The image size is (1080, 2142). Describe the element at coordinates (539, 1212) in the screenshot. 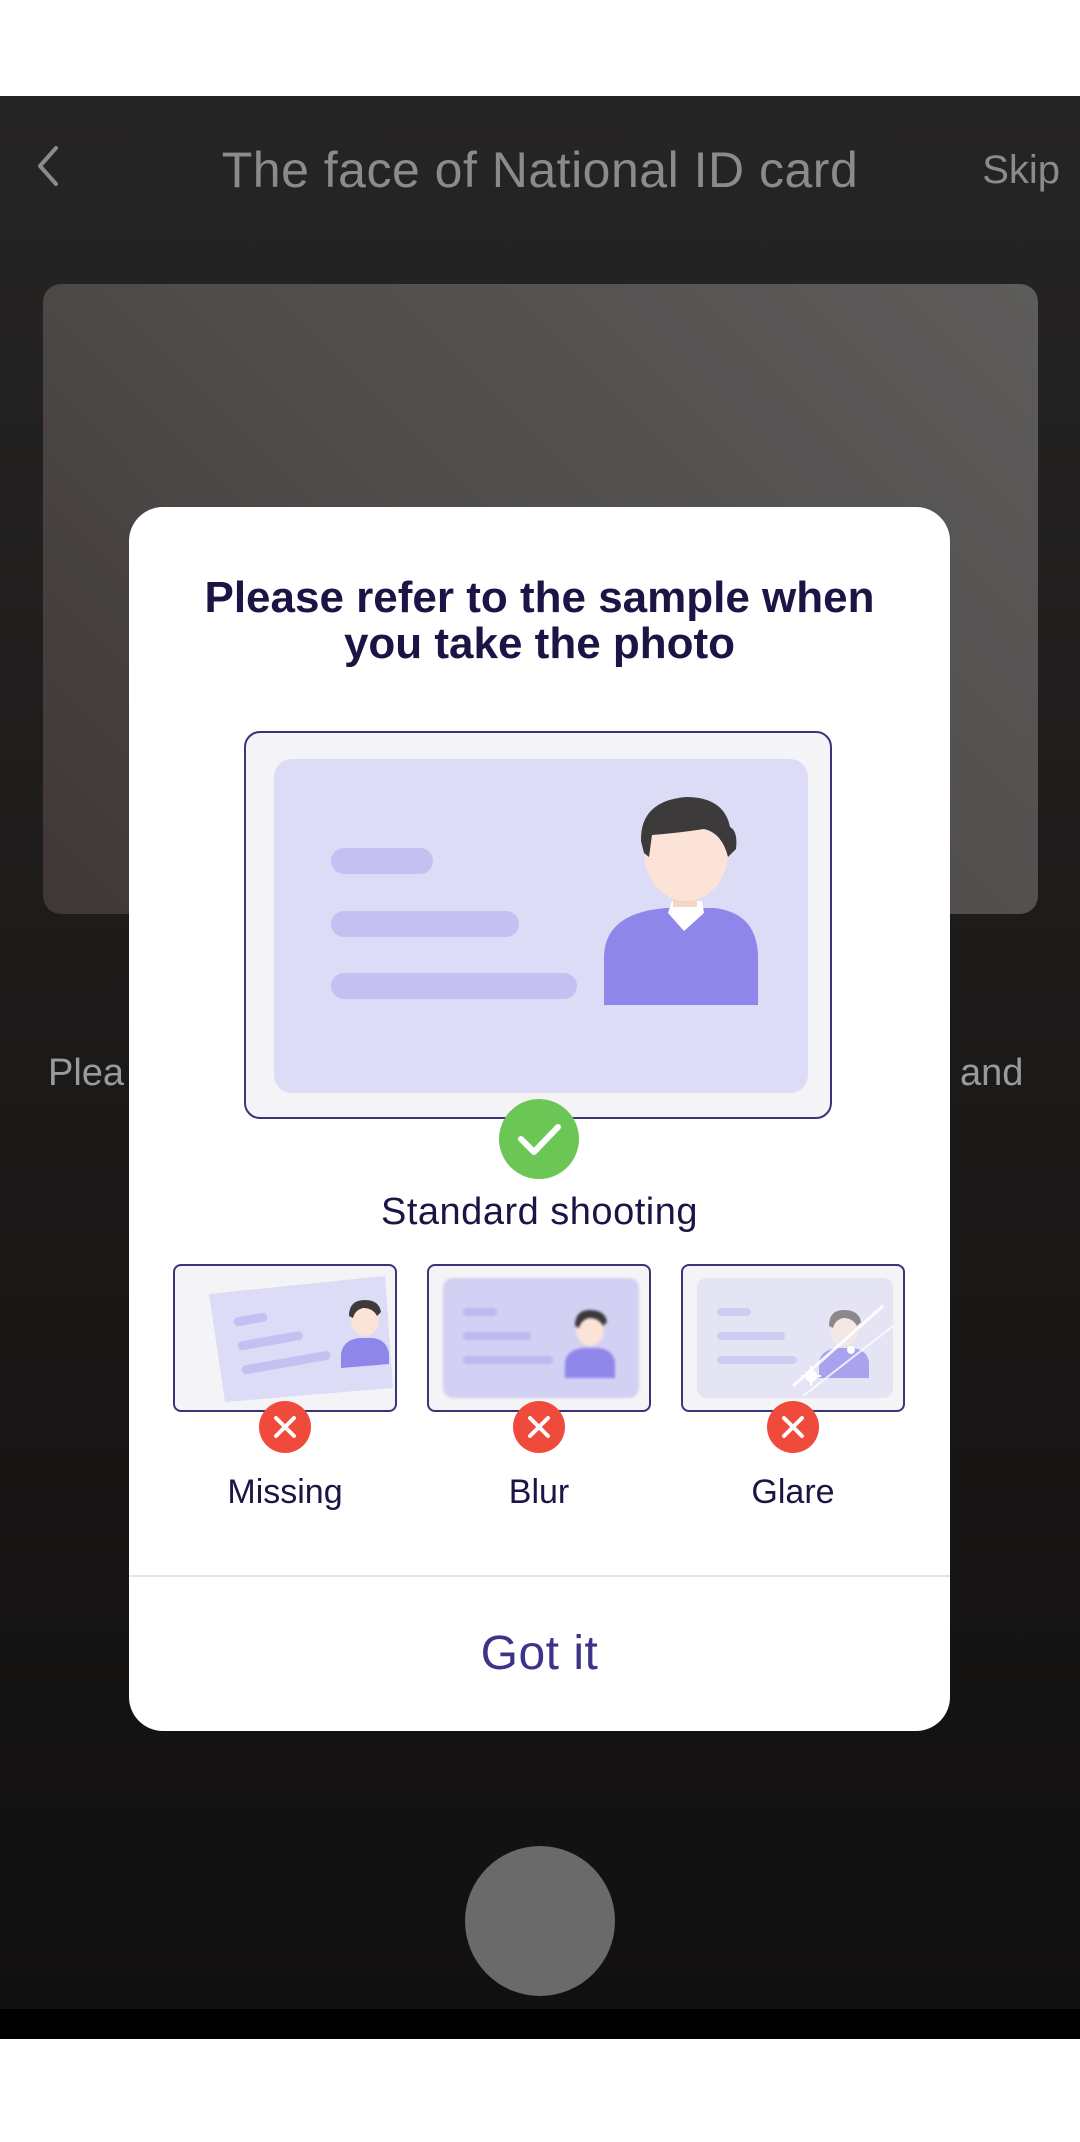

I see `standard-shooting-label: Standard shooting` at that location.